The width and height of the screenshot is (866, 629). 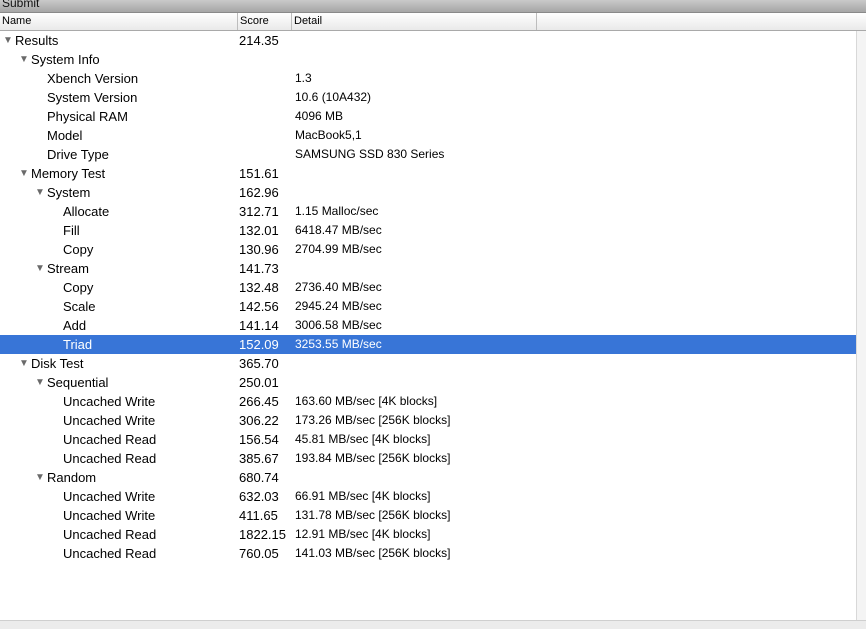 I want to click on table-row: Copy 130.96 2704.99 MB/sec, so click(x=428, y=249).